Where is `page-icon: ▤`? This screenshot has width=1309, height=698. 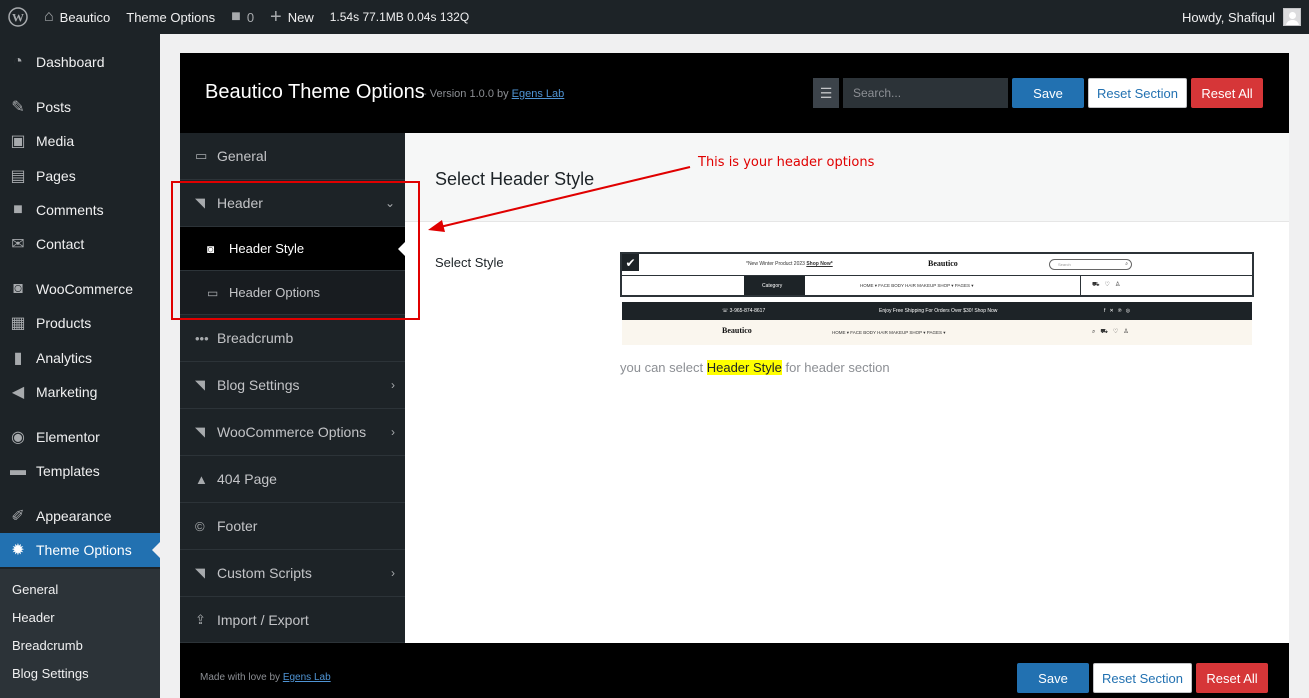 page-icon: ▤ is located at coordinates (18, 176).